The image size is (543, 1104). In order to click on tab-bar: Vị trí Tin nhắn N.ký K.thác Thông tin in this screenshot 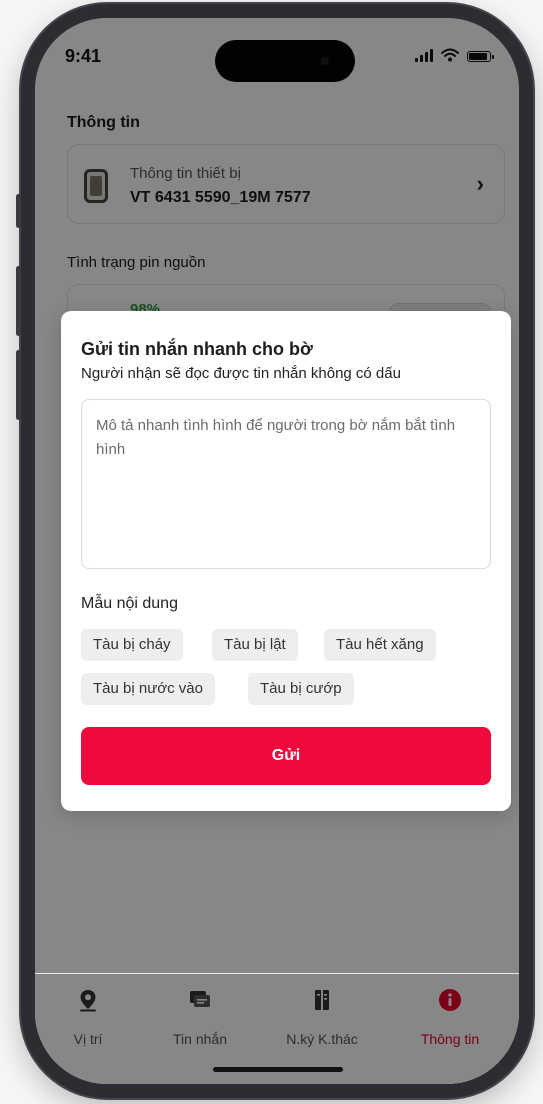, I will do `click(277, 1028)`.